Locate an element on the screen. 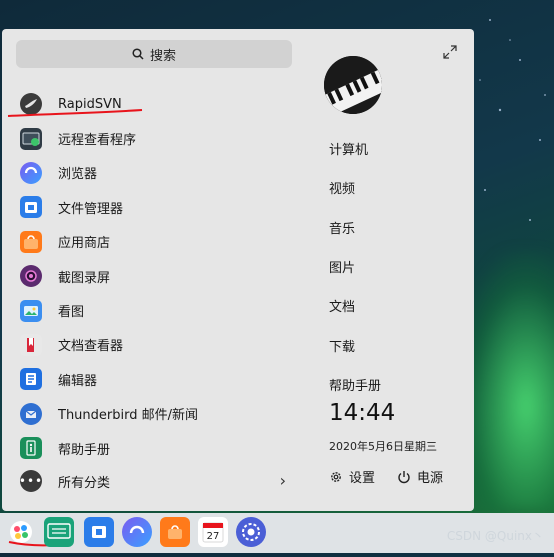 The image size is (554, 557). taskbar-launcher-button is located at coordinates (31, 532).